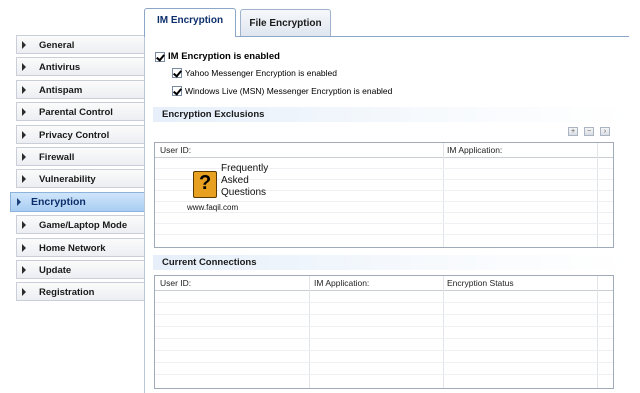 The width and height of the screenshot is (640, 393). I want to click on sidebar-item-antispam: Antispam, so click(80, 89).